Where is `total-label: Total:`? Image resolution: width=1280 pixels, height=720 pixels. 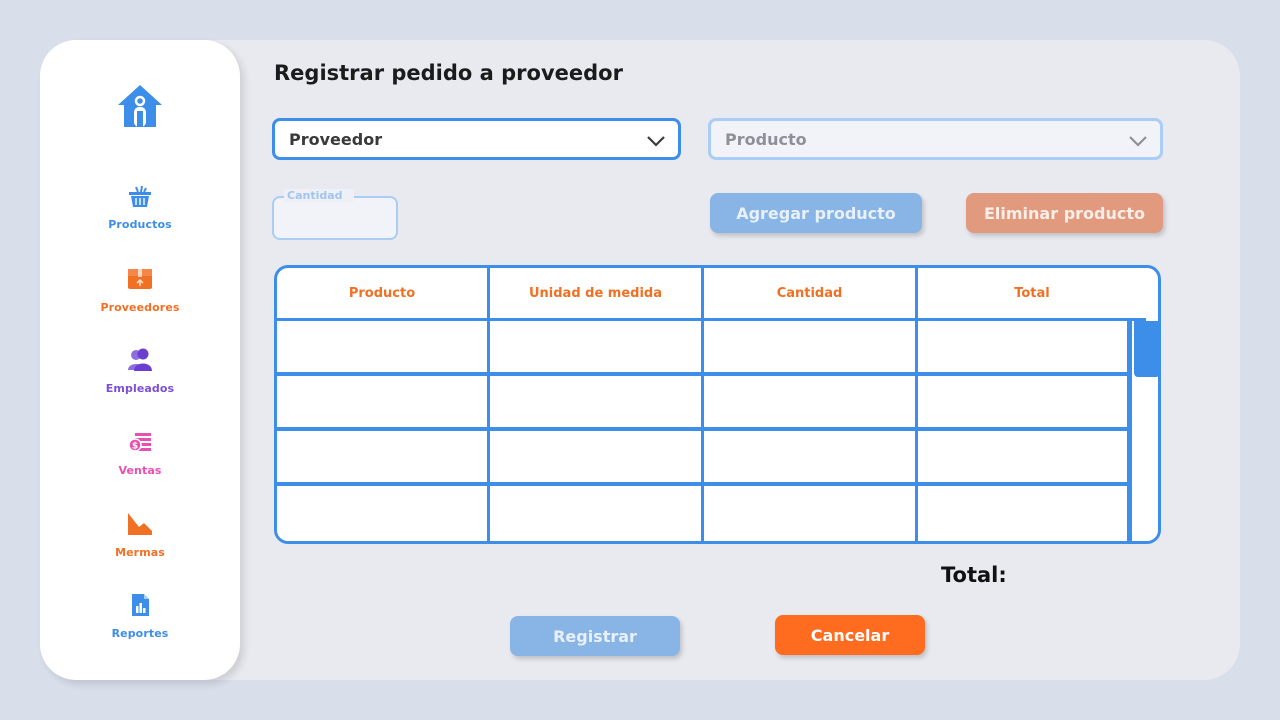 total-label: Total: is located at coordinates (974, 575).